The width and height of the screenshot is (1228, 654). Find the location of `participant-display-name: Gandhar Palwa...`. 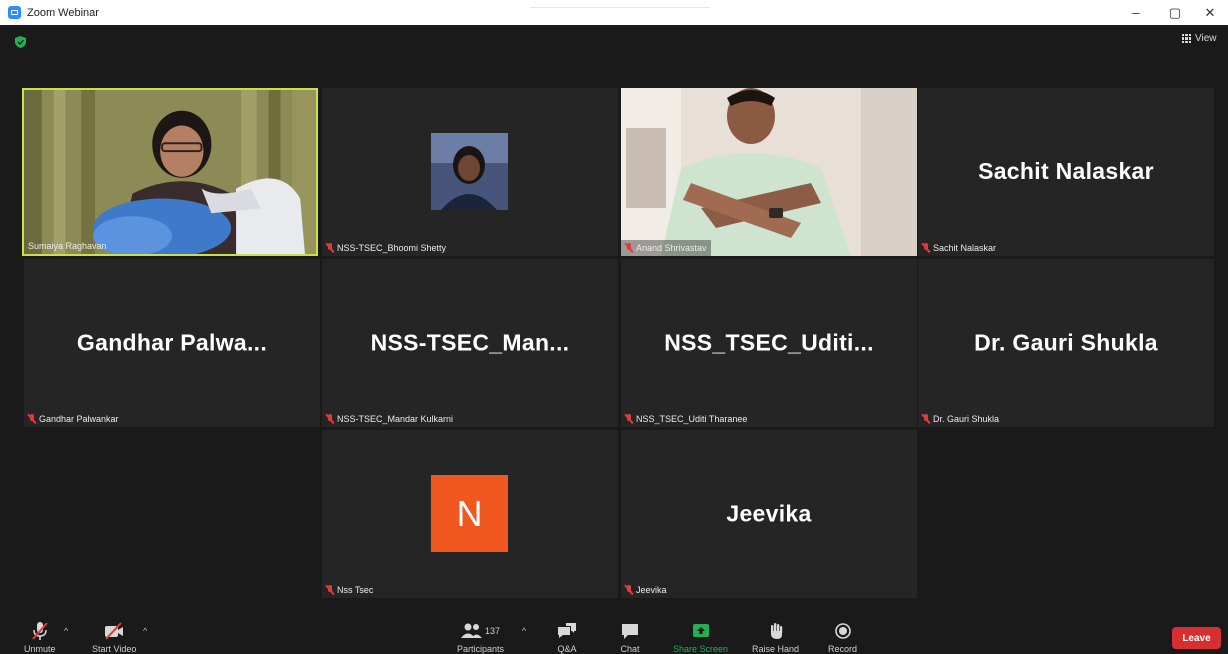

participant-display-name: Gandhar Palwa... is located at coordinates (172, 342).